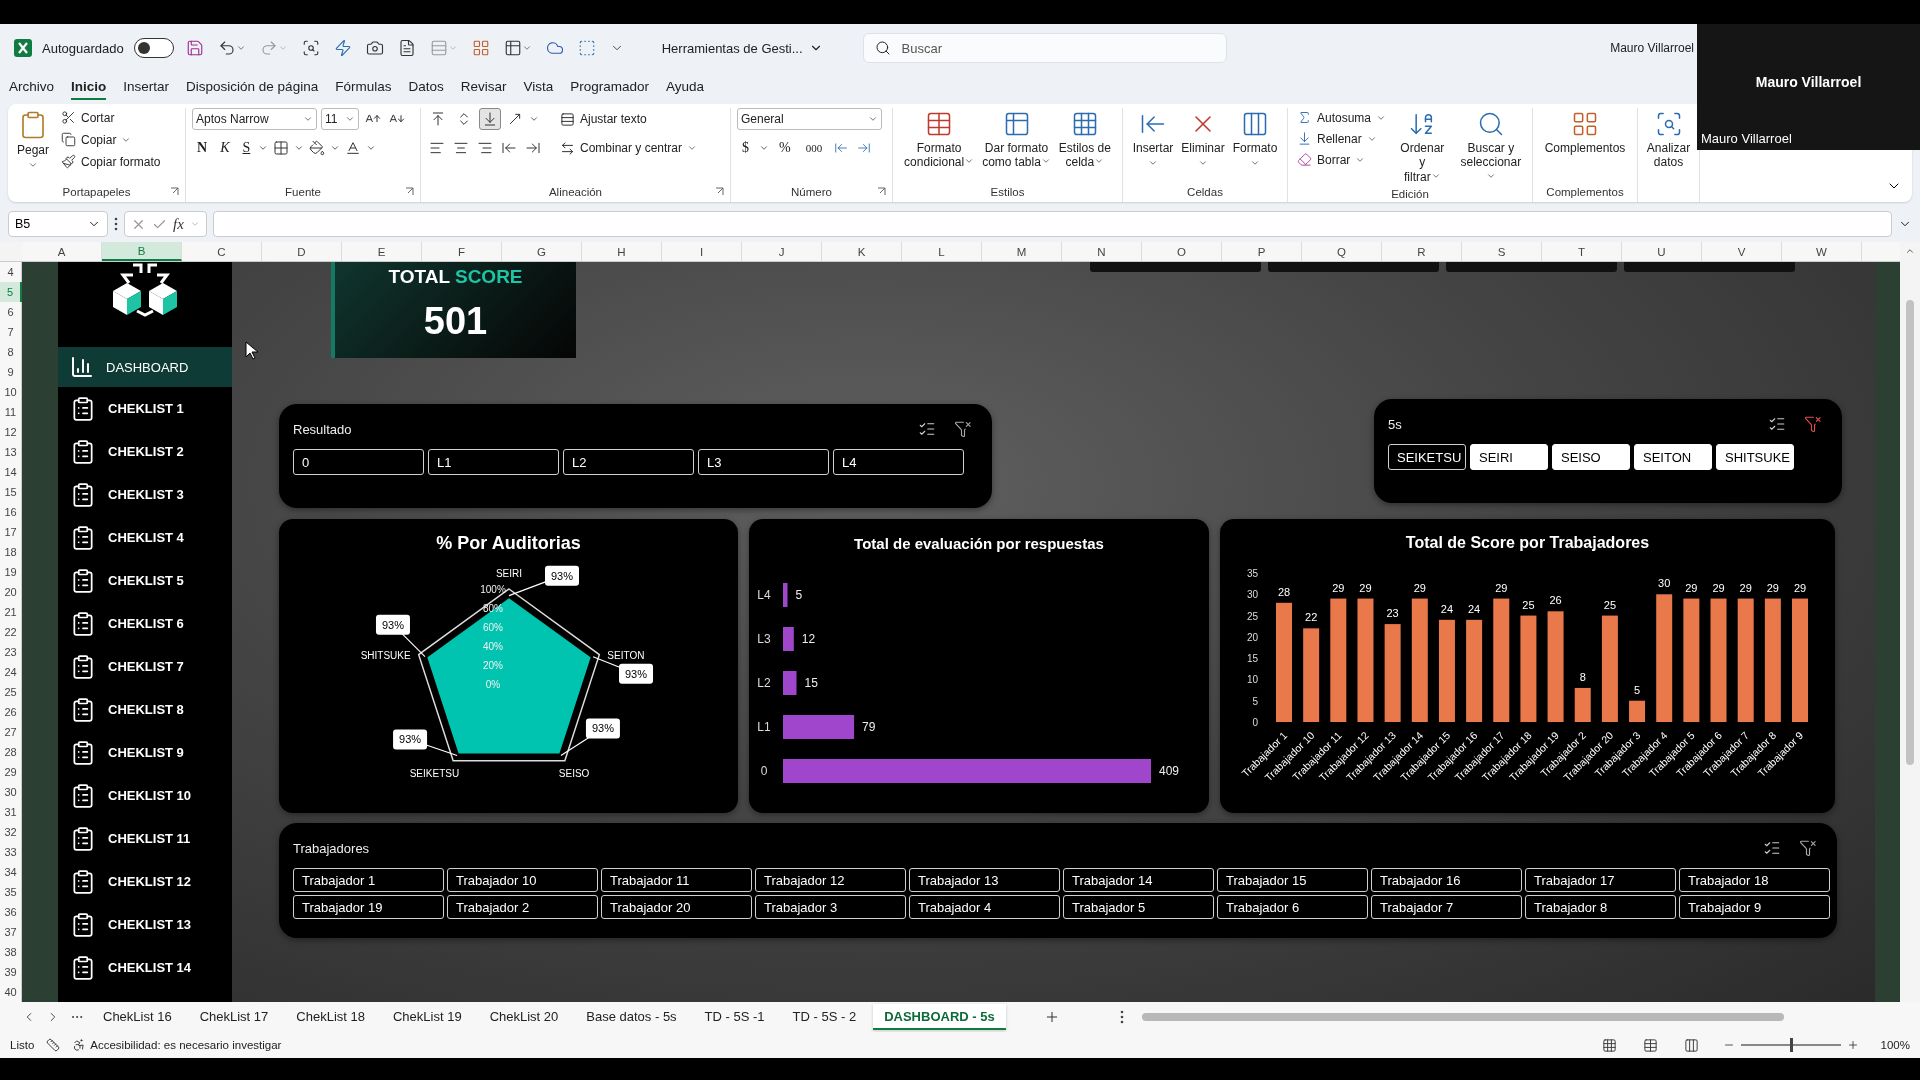 Image resolution: width=1920 pixels, height=1080 pixels. I want to click on column-header: D, so click(302, 251).